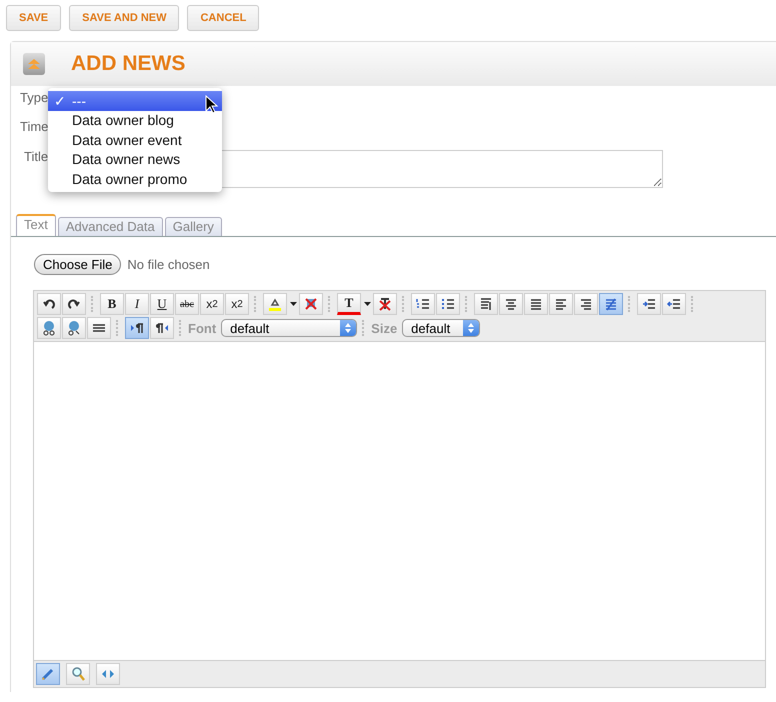 The width and height of the screenshot is (776, 702). I want to click on nowrap-icon, so click(611, 304).